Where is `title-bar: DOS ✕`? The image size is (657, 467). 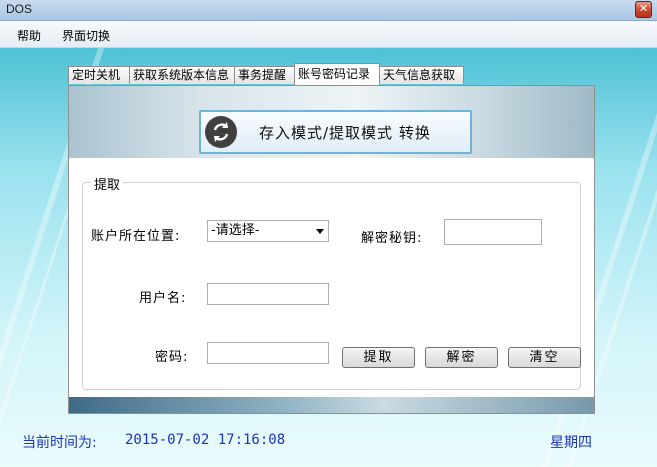 title-bar: DOS ✕ is located at coordinates (328, 10).